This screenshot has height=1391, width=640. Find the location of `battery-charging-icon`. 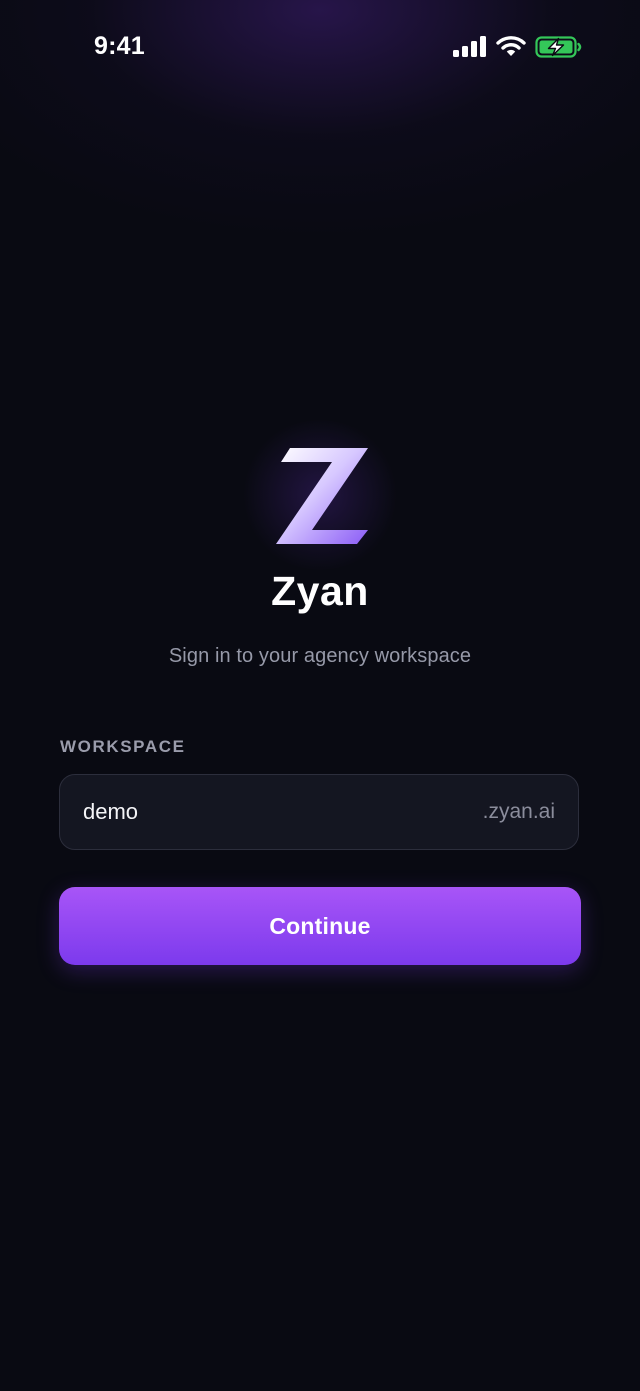

battery-charging-icon is located at coordinates (558, 47).